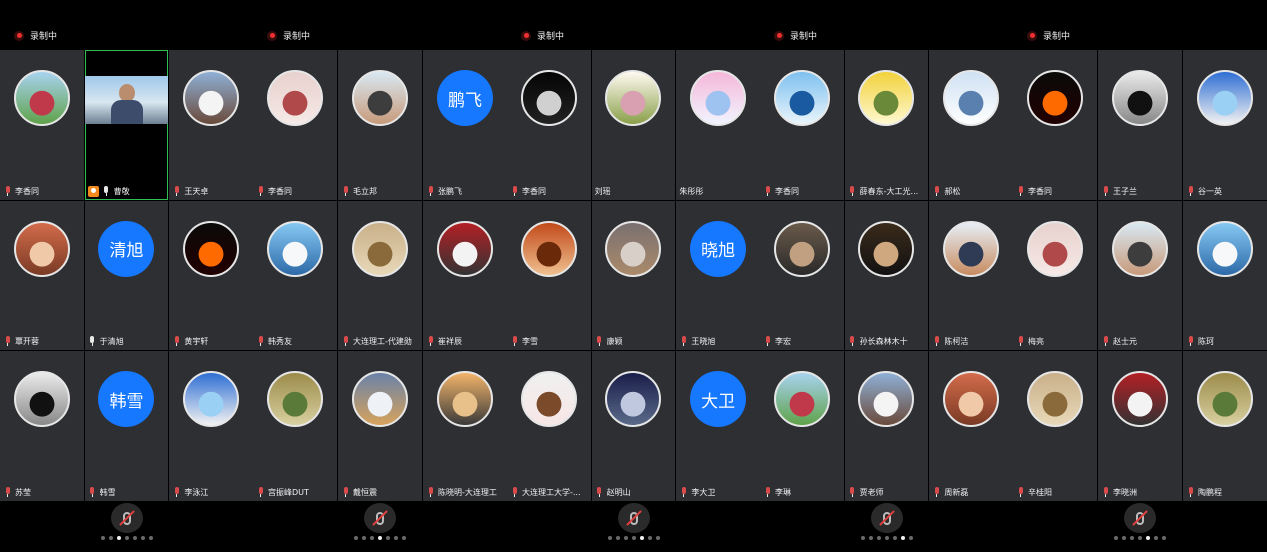 The width and height of the screenshot is (1267, 552). Describe the element at coordinates (211, 275) in the screenshot. I see `participant-tile: 黄宇轩` at that location.